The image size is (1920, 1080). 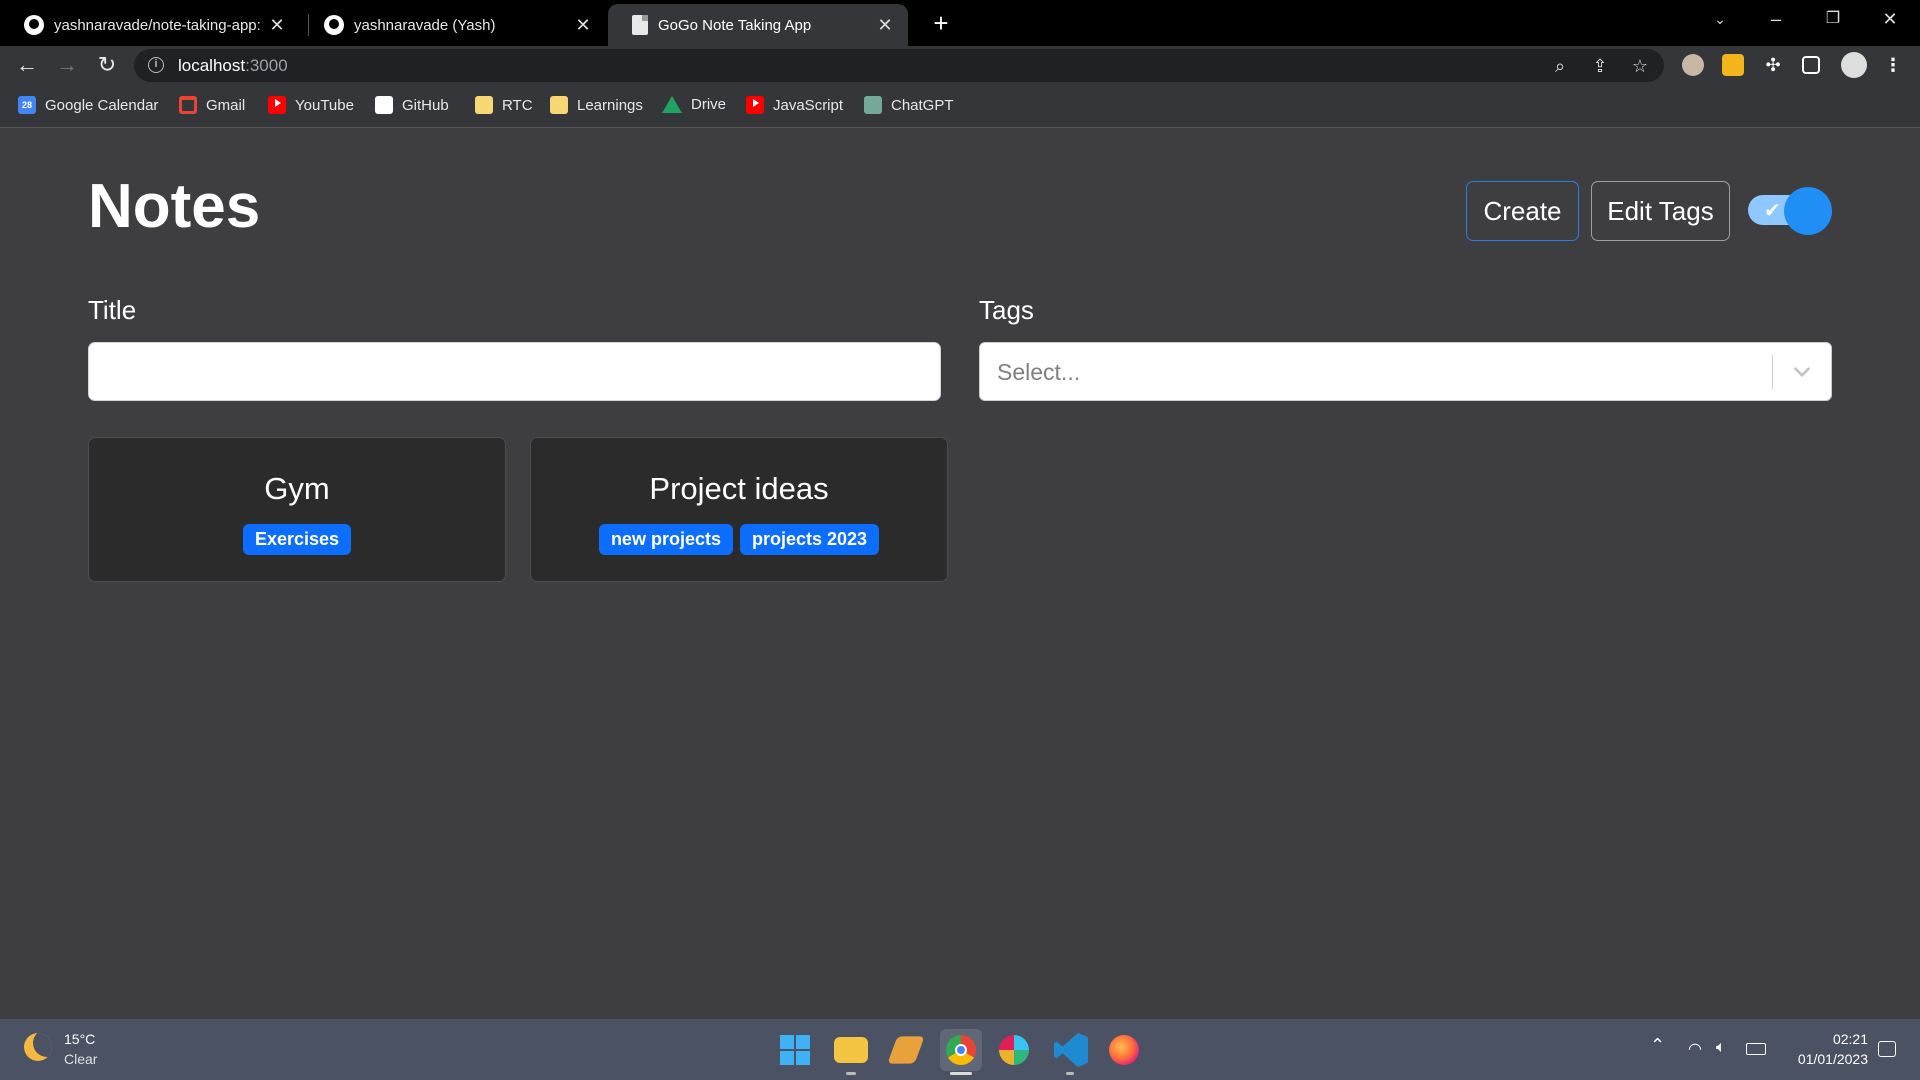 I want to click on folder-icon, so click(x=559, y=105).